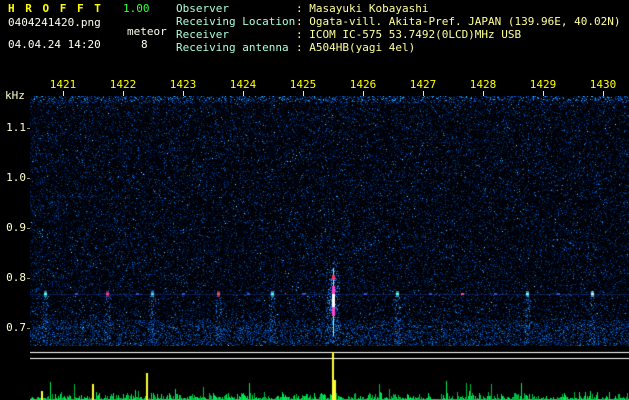 The height and width of the screenshot is (400, 629). Describe the element at coordinates (356, 47) in the screenshot. I see `station-info-value: : A504HB(yagi 4el)` at that location.